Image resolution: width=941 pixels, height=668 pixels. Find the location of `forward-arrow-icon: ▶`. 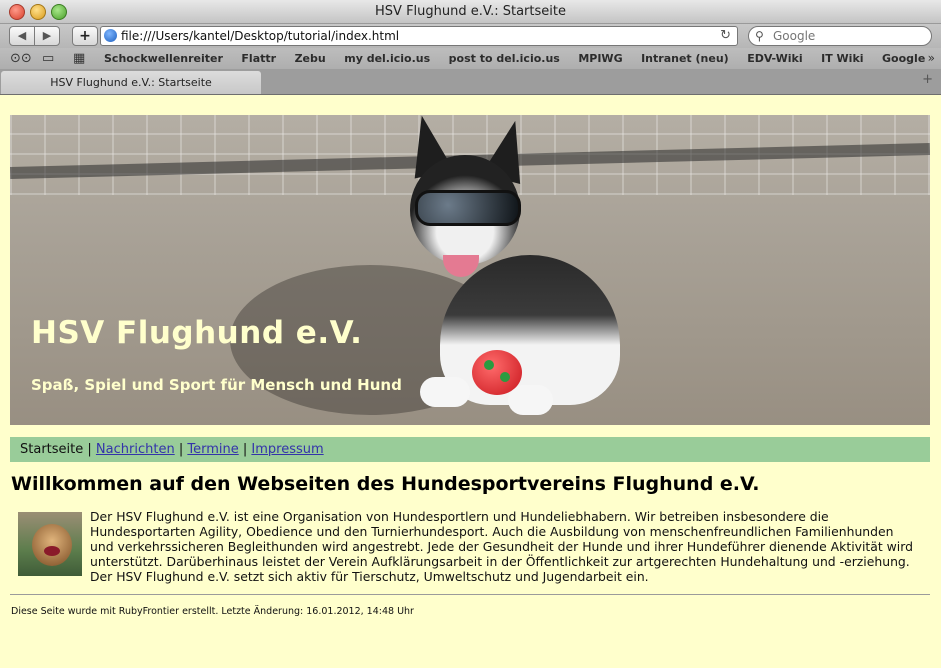

forward-arrow-icon: ▶ is located at coordinates (47, 35).